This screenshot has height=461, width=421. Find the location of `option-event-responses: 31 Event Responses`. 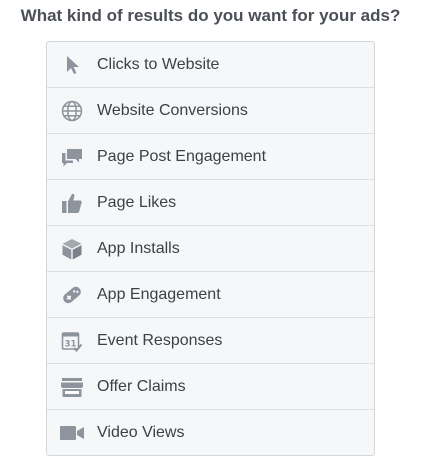

option-event-responses: 31 Event Responses is located at coordinates (210, 340).